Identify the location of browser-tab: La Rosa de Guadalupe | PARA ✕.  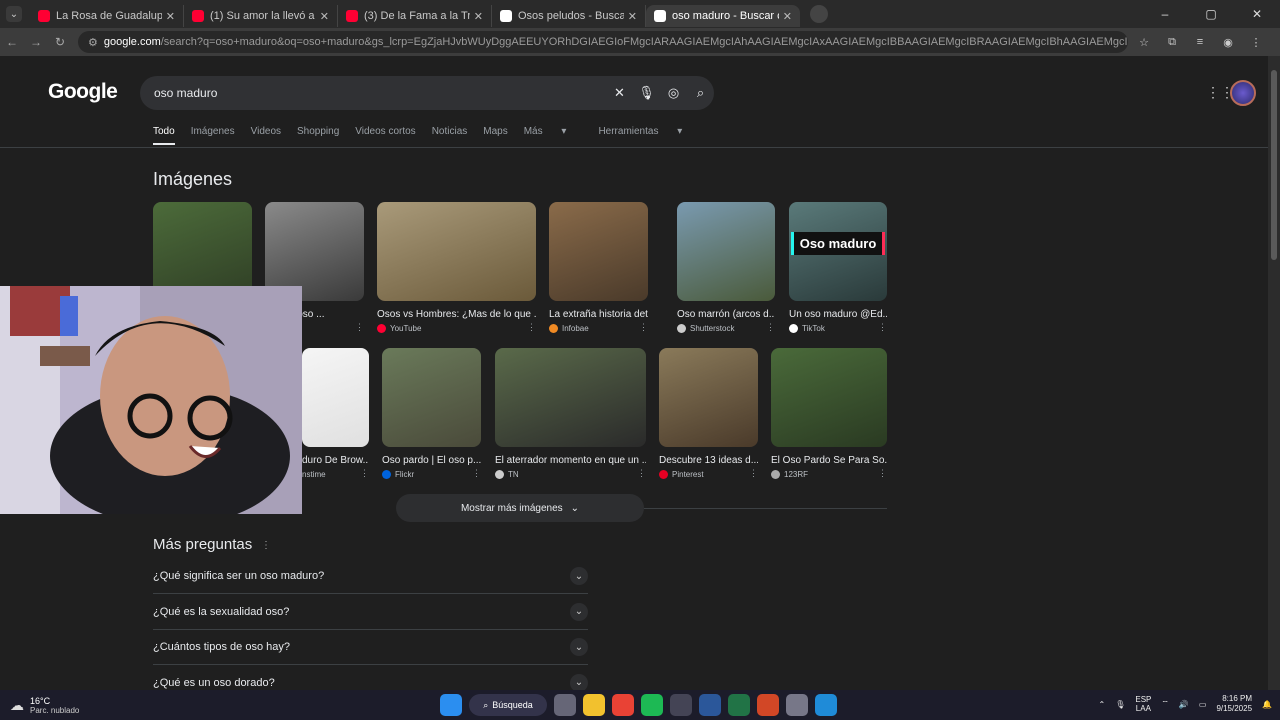
(107, 16).